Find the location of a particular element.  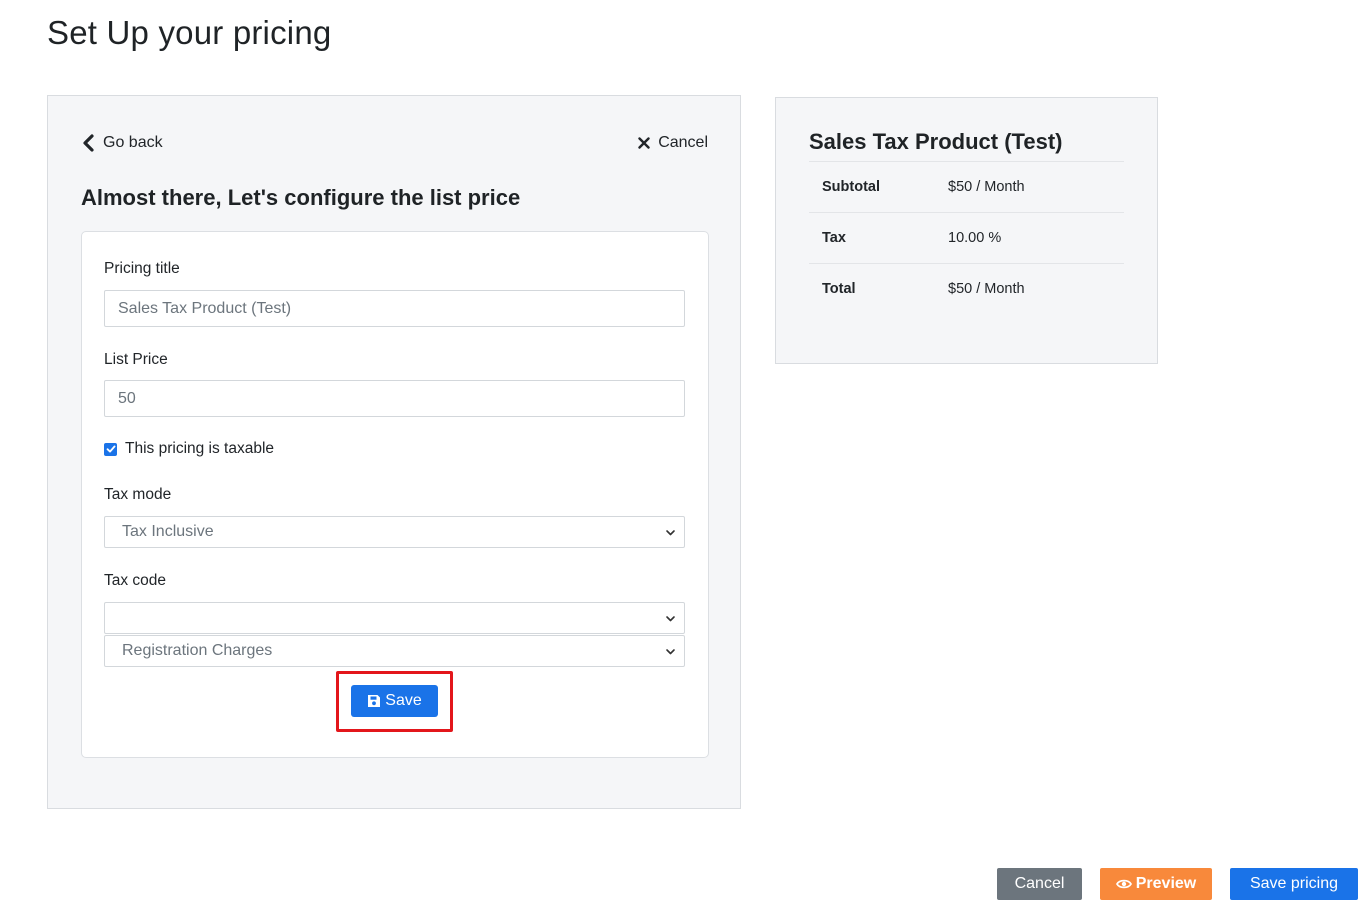

go-back-label: Go back is located at coordinates (133, 142).